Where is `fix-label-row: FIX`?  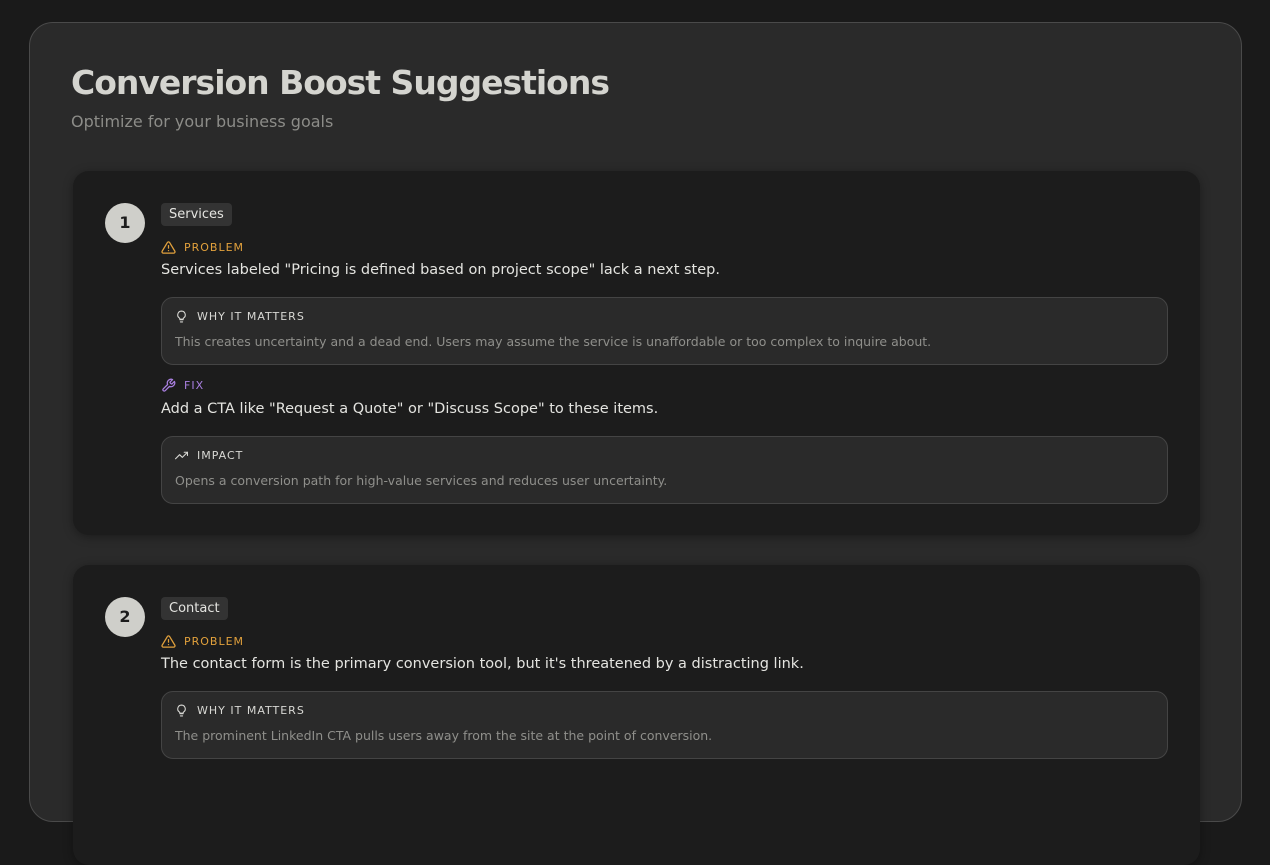 fix-label-row: FIX is located at coordinates (182, 385).